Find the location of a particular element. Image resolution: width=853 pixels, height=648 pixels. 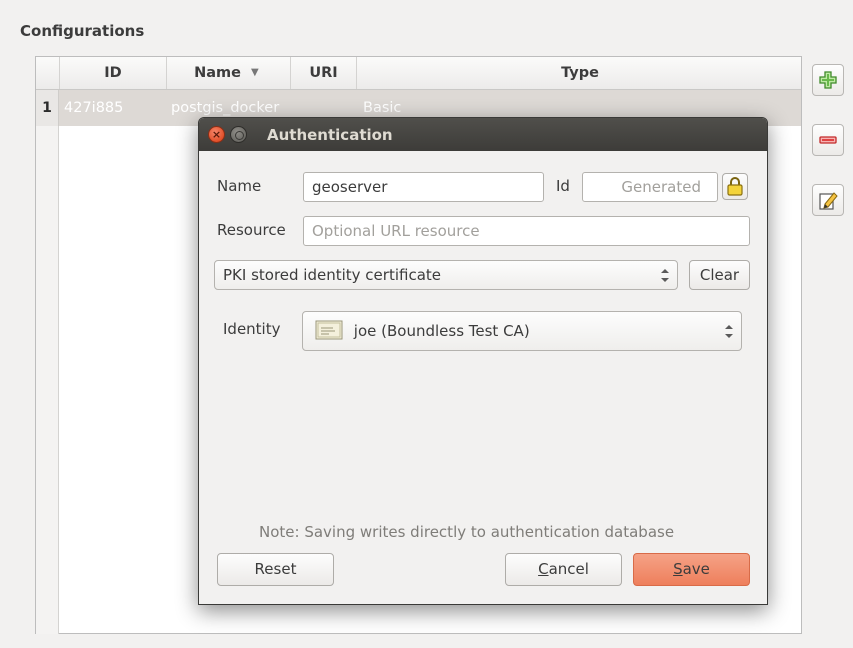

save-mnemonic: S is located at coordinates (678, 569).